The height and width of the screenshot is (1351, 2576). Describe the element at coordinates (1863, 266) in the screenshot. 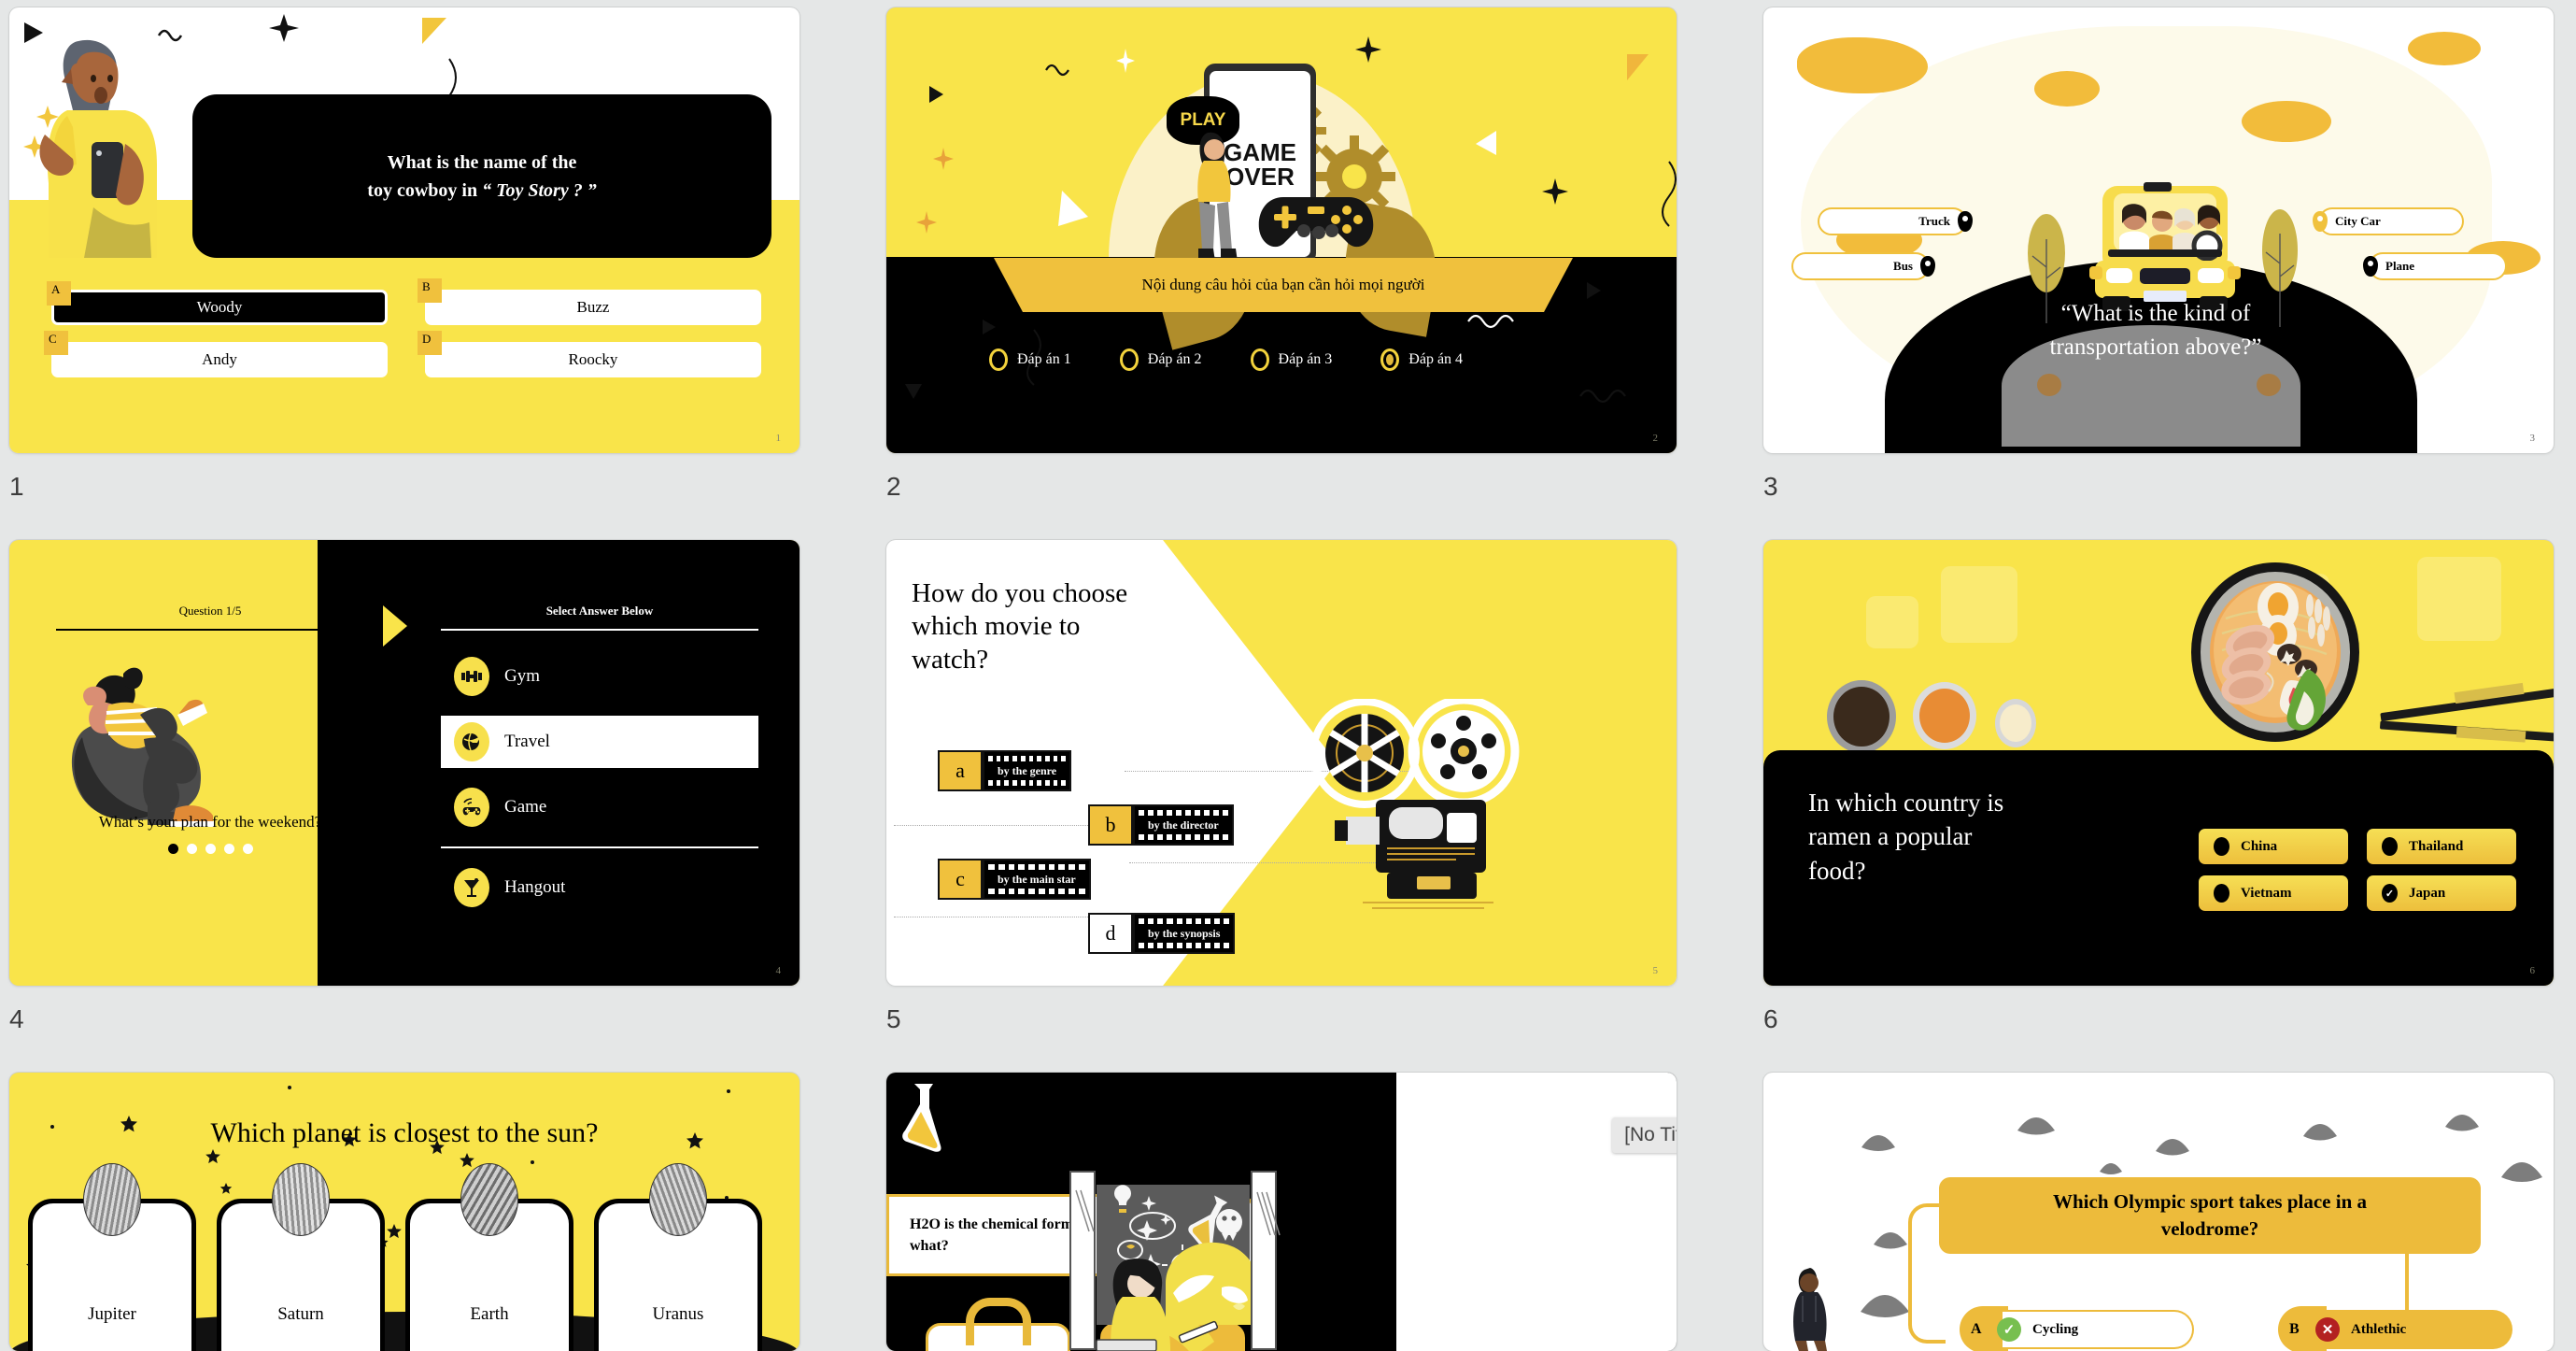

I see `answer-option-bus: Bus` at that location.